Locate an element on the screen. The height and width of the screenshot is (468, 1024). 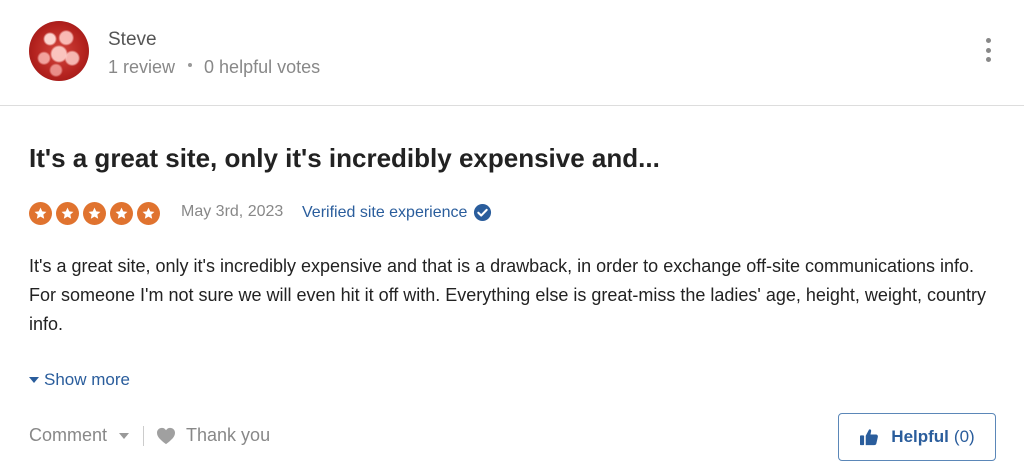
check-badge-icon is located at coordinates (482, 212).